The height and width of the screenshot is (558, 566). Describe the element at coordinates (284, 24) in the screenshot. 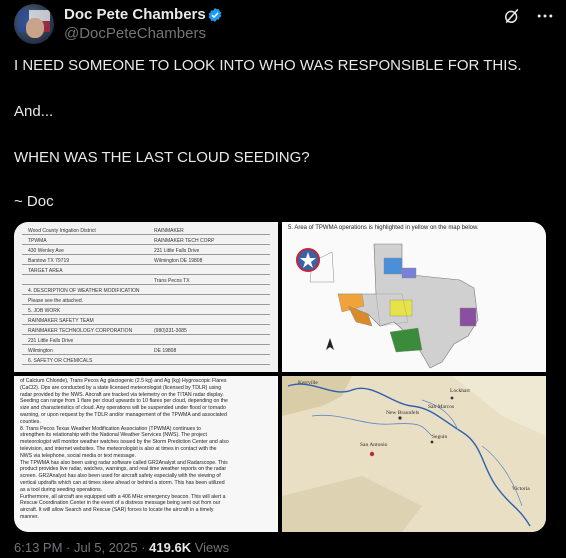

I see `post-header: Doc Pete Chambers @DocPeteChambers` at that location.